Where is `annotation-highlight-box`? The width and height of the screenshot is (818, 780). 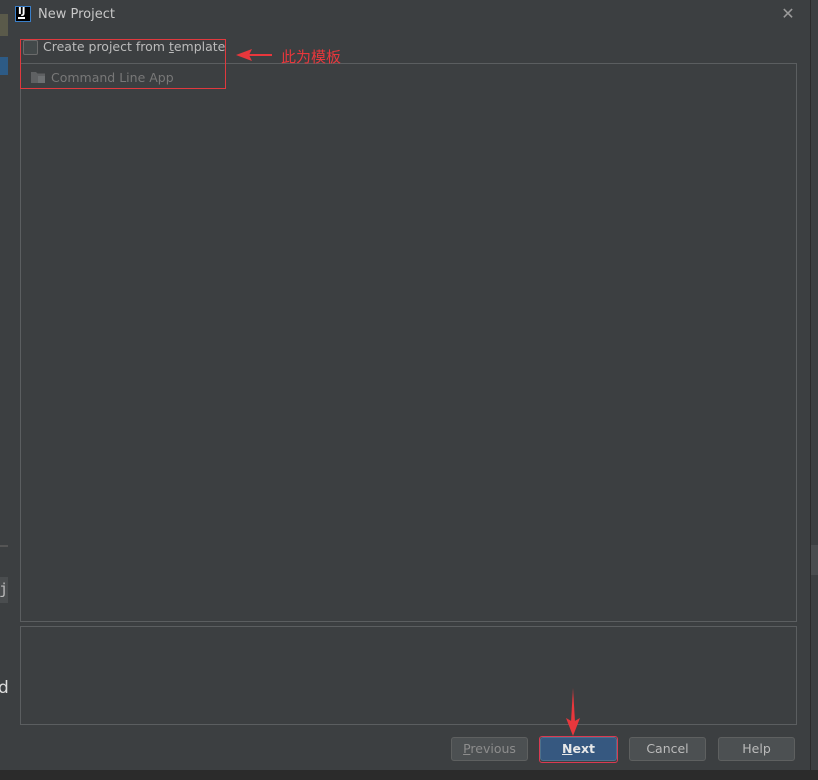 annotation-highlight-box is located at coordinates (123, 64).